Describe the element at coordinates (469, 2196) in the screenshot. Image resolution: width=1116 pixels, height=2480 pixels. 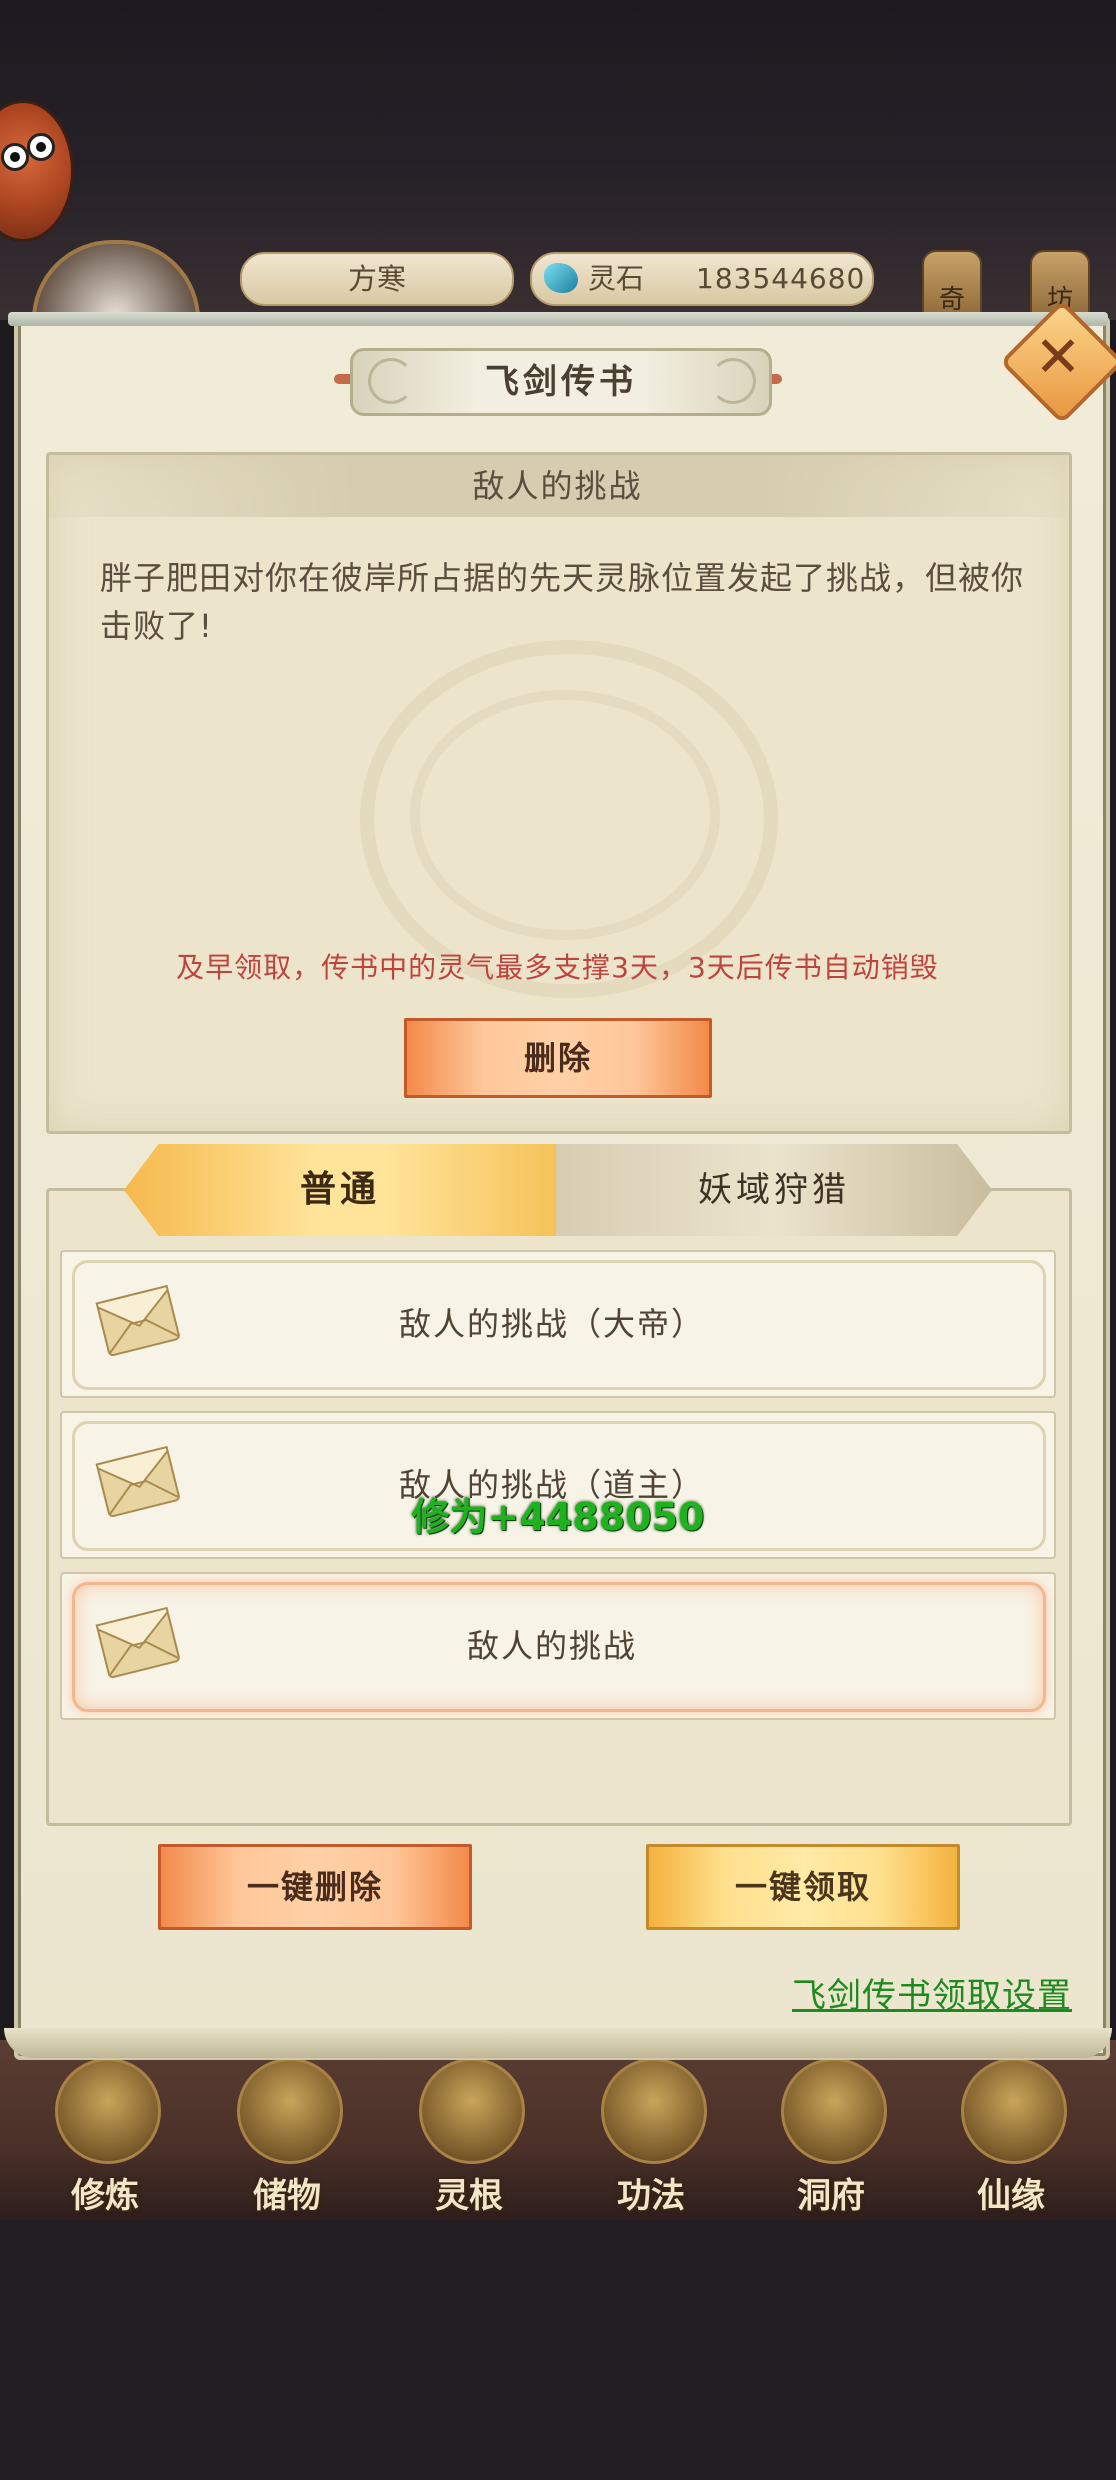
I see `nav-label: 灵根` at that location.